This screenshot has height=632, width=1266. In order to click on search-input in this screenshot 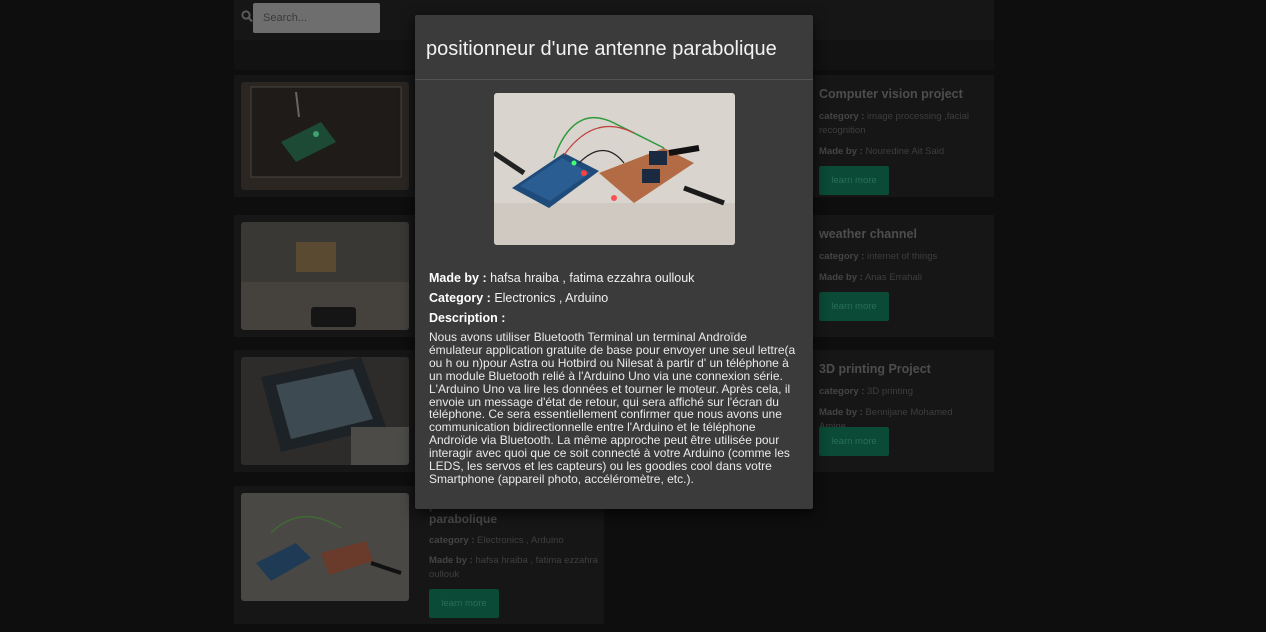, I will do `click(316, 18)`.